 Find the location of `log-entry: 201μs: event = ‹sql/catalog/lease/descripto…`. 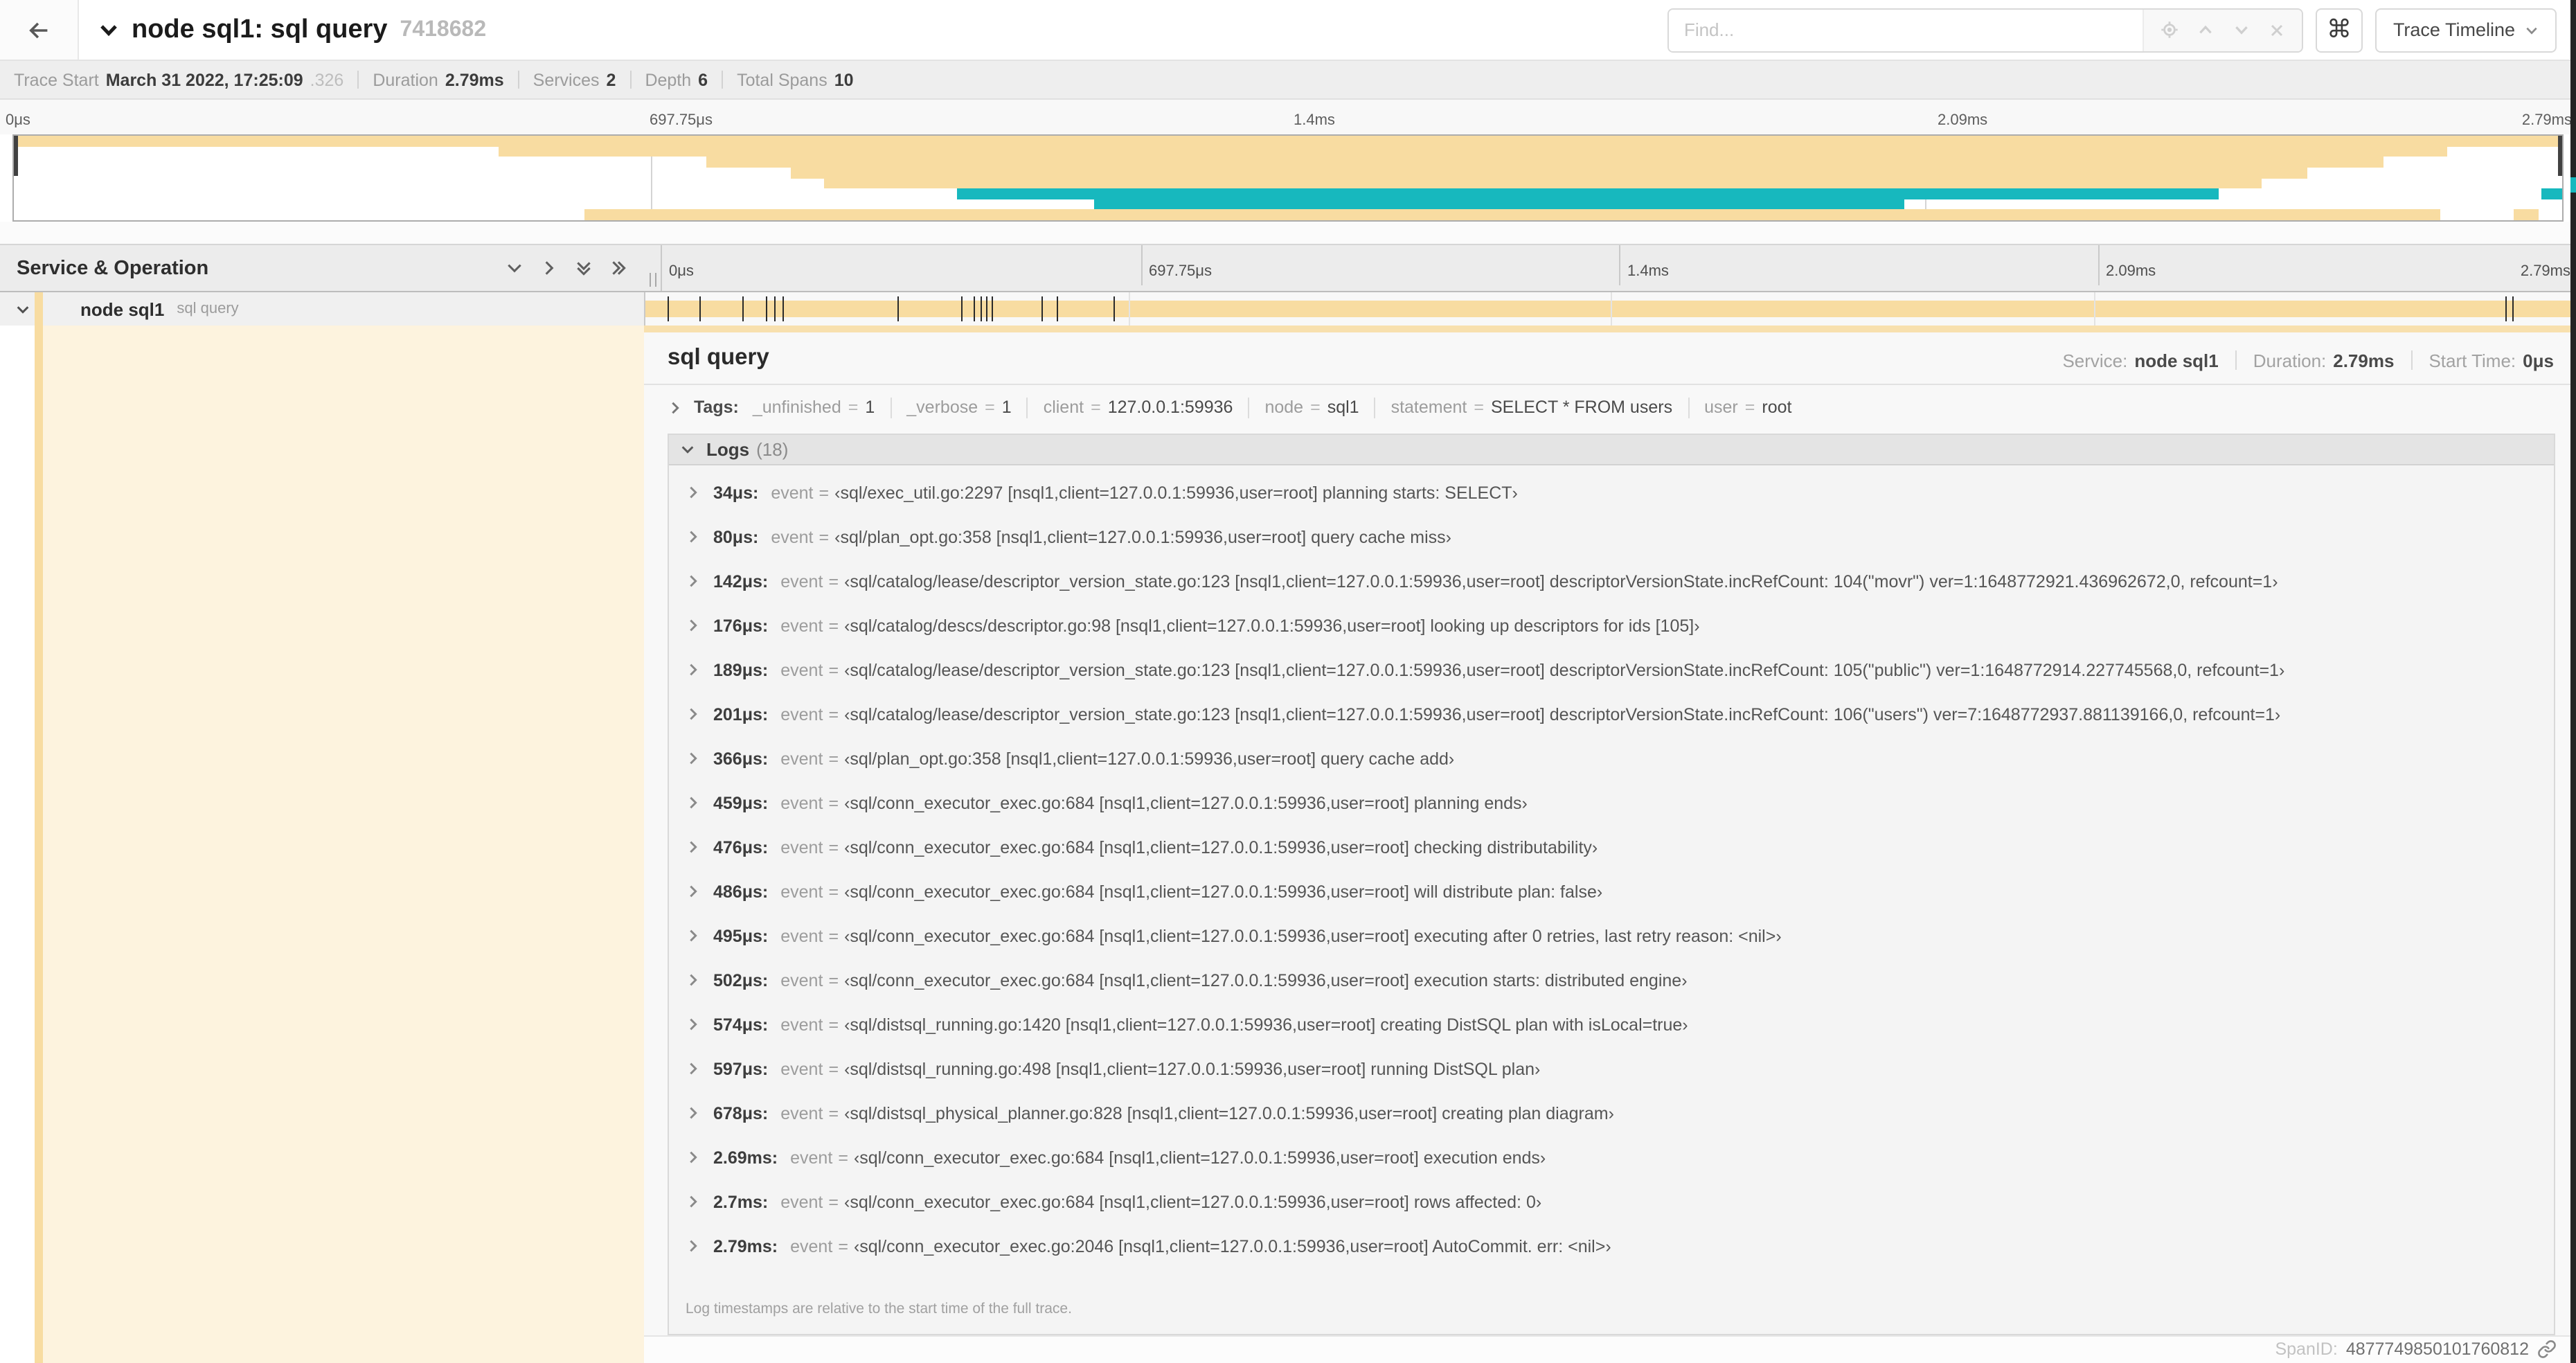

log-entry: 201μs: event = ‹sql/catalog/lease/descripto… is located at coordinates (1612, 726).